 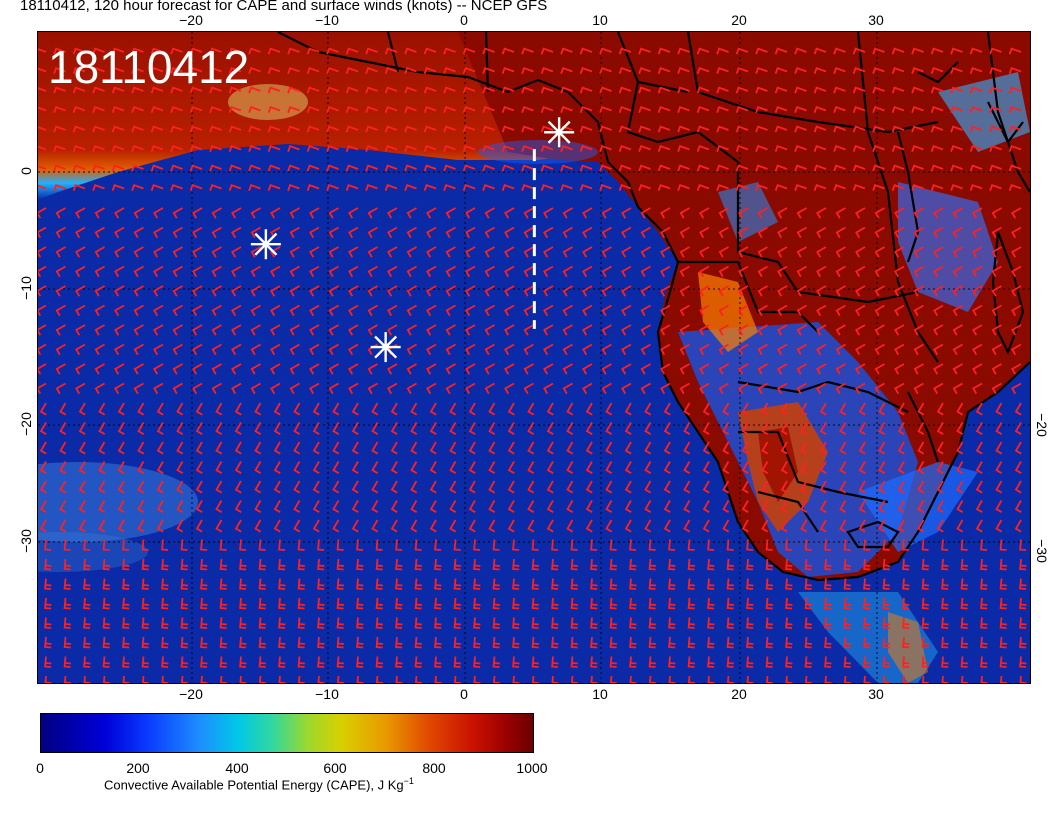 I want to click on colorbar-tick: 1000, so click(x=532, y=768).